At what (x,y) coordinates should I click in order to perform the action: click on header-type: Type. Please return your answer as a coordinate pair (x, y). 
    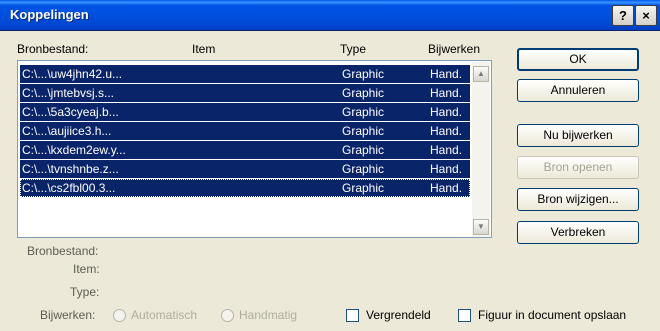
    Looking at the image, I should click on (353, 49).